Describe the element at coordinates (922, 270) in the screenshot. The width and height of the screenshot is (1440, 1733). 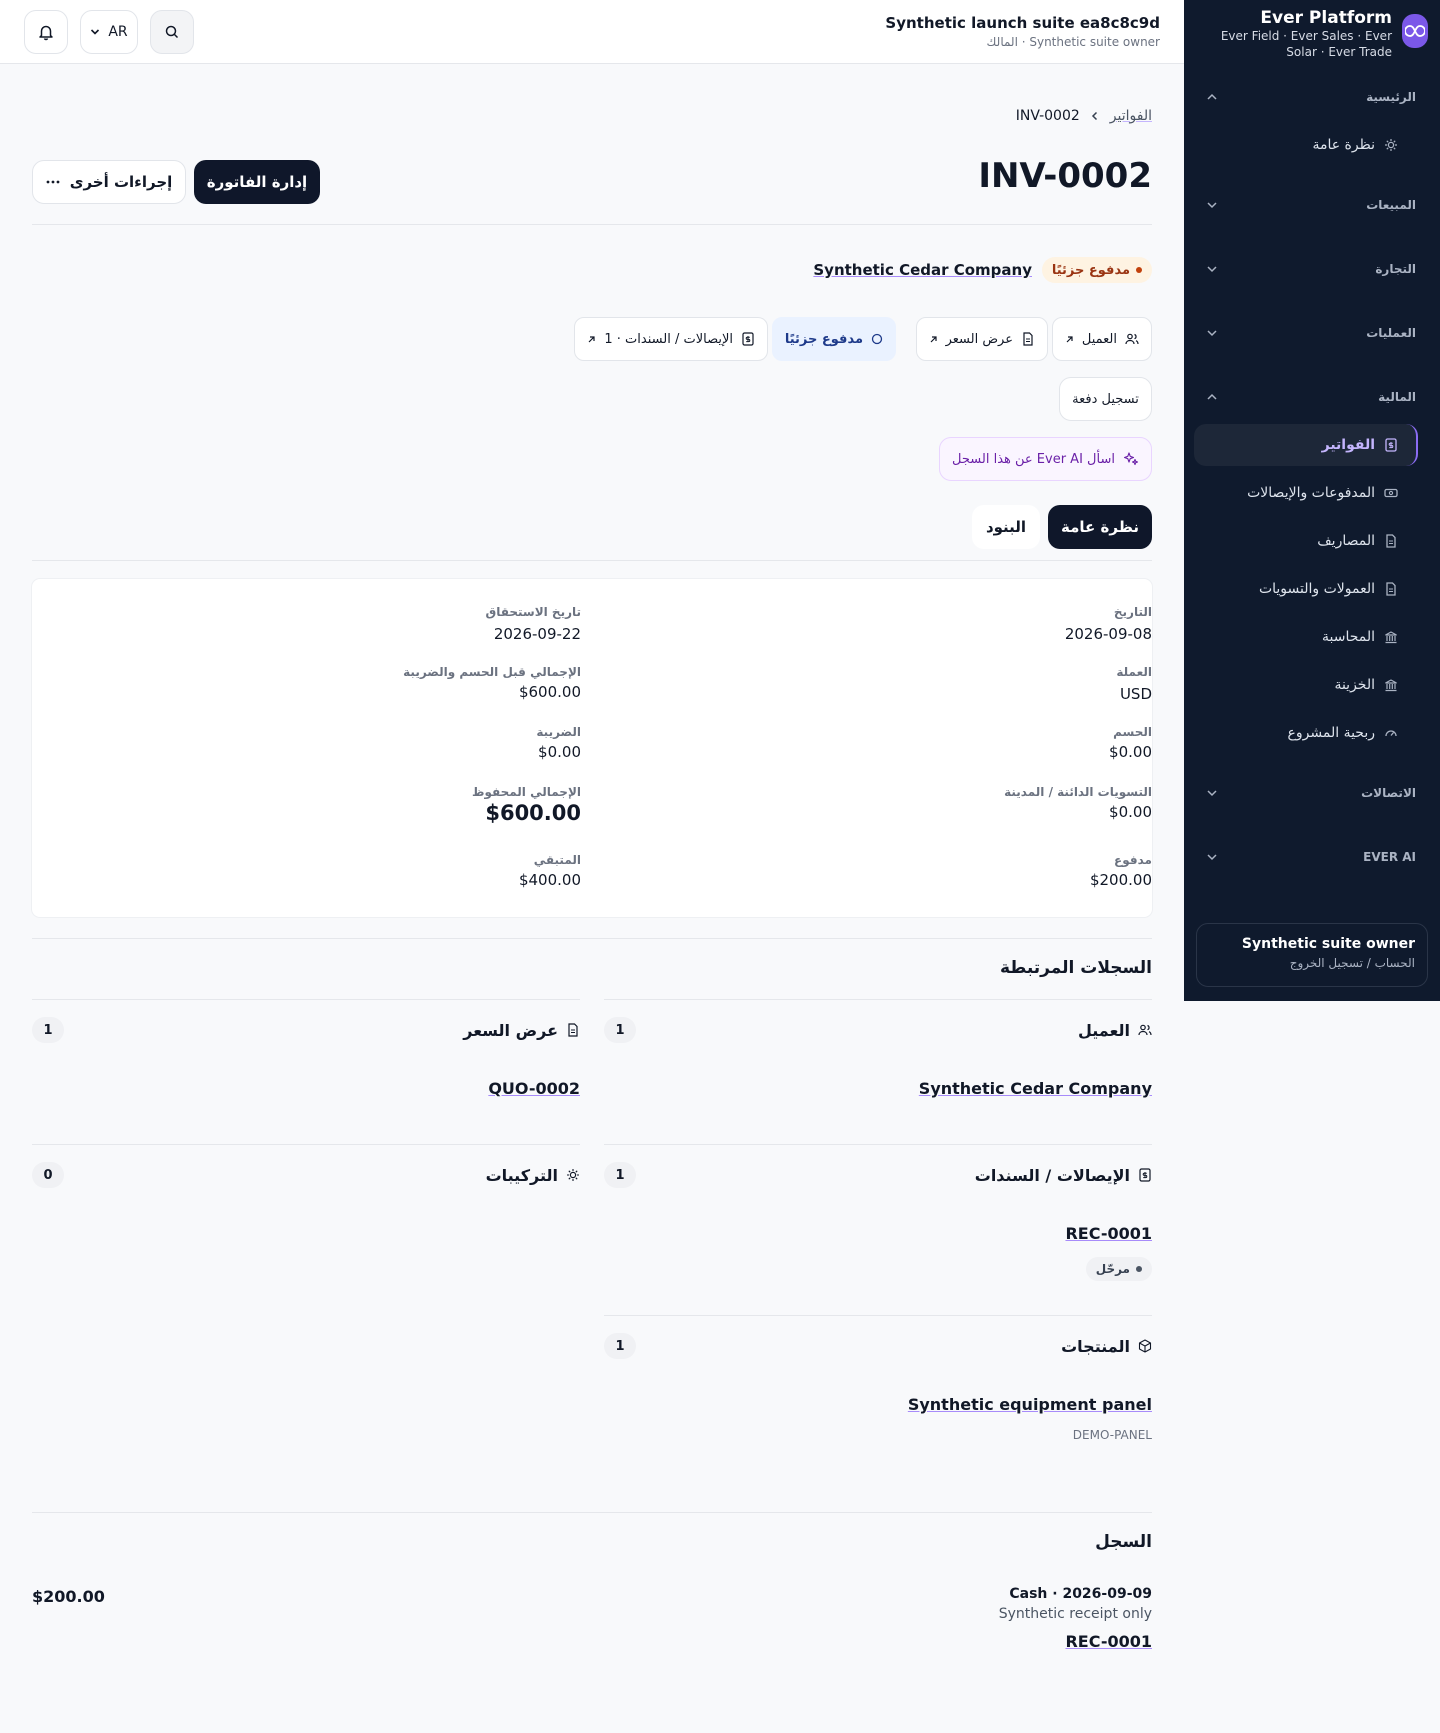
I see `customer-company-link: Synthetic Cedar Company` at that location.